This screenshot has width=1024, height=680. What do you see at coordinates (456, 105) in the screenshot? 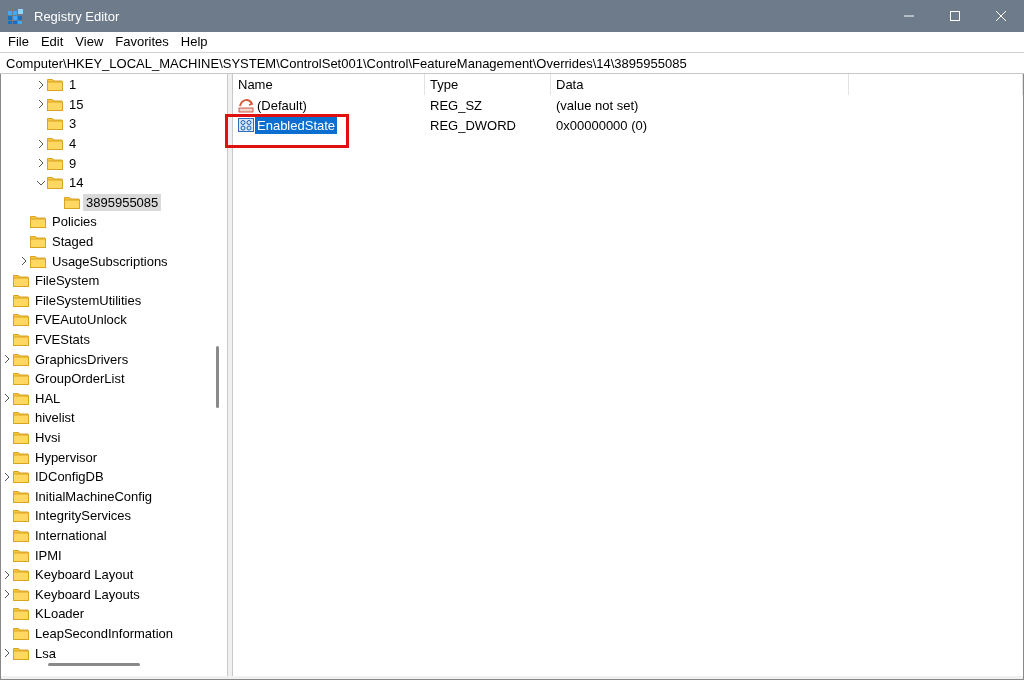
I see `value-type: REG_SZ` at bounding box center [456, 105].